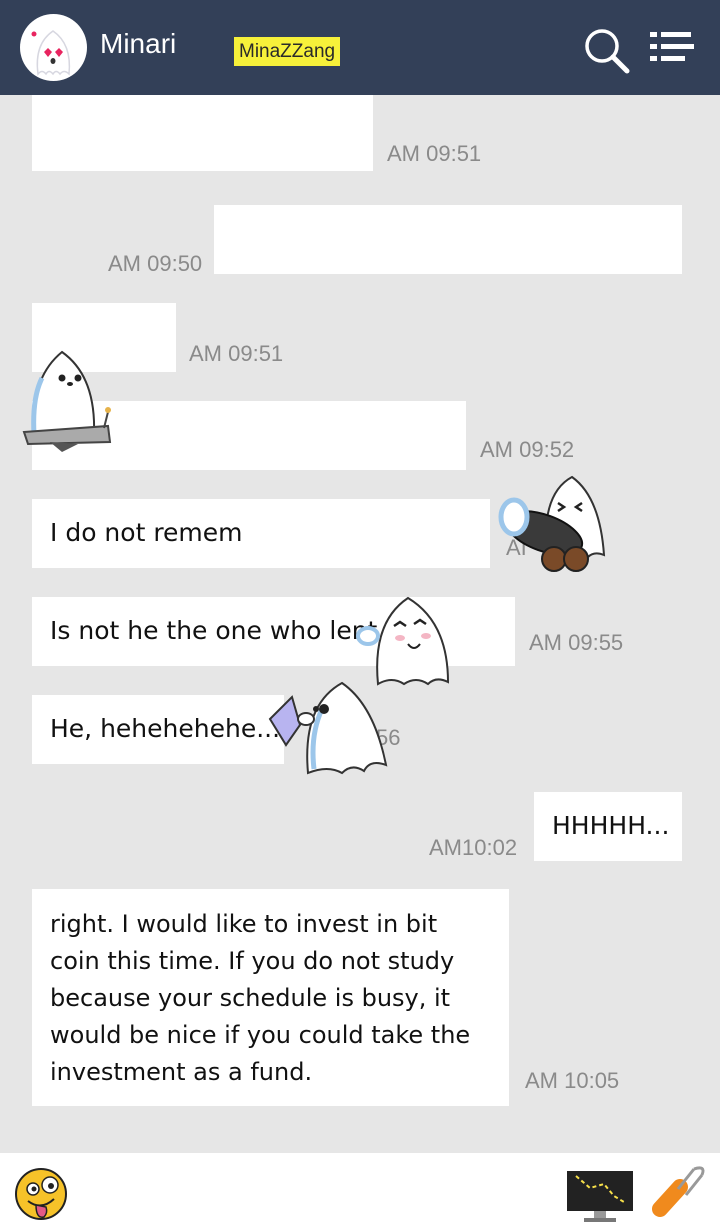 The image size is (720, 1232). Describe the element at coordinates (155, 263) in the screenshot. I see `message-time: AM 09:50` at that location.